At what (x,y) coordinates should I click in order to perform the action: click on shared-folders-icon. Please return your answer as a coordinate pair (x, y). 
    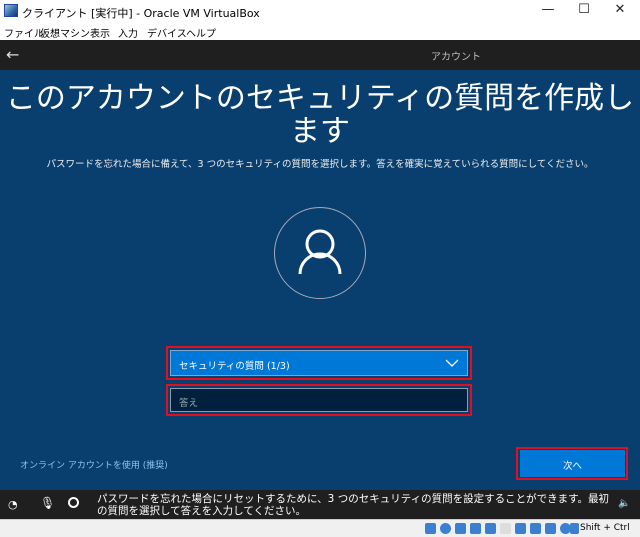
    Looking at the image, I should click on (505, 528).